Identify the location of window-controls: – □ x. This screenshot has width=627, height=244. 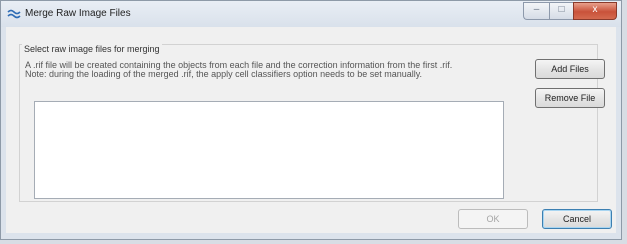
(570, 11).